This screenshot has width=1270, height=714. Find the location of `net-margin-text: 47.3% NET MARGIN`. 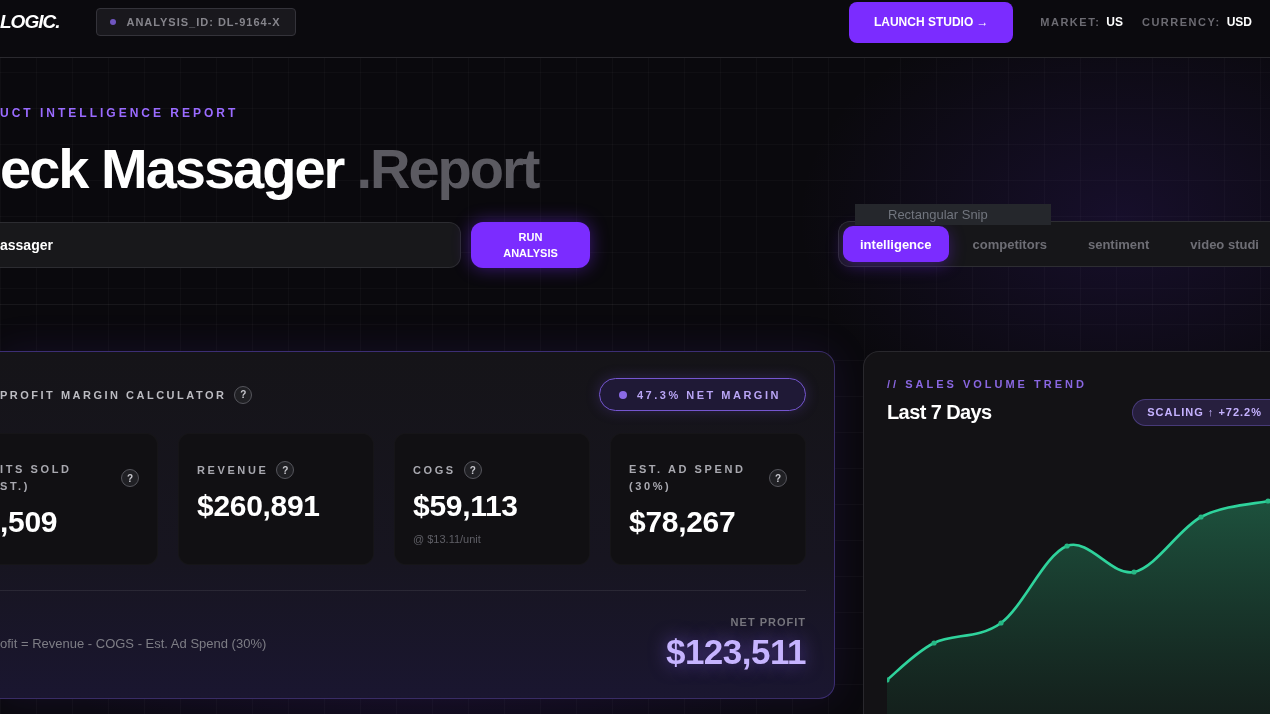

net-margin-text: 47.3% NET MARGIN is located at coordinates (709, 394).